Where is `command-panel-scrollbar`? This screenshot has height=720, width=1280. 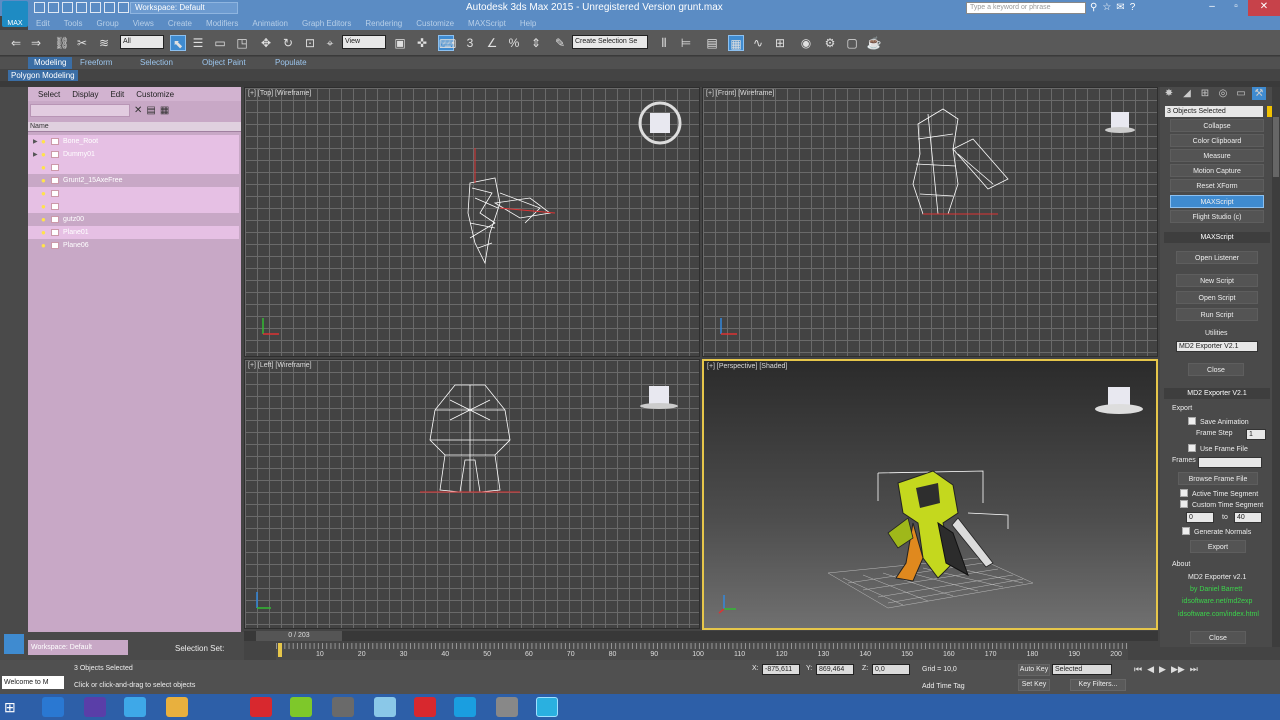 command-panel-scrollbar is located at coordinates (1276, 367).